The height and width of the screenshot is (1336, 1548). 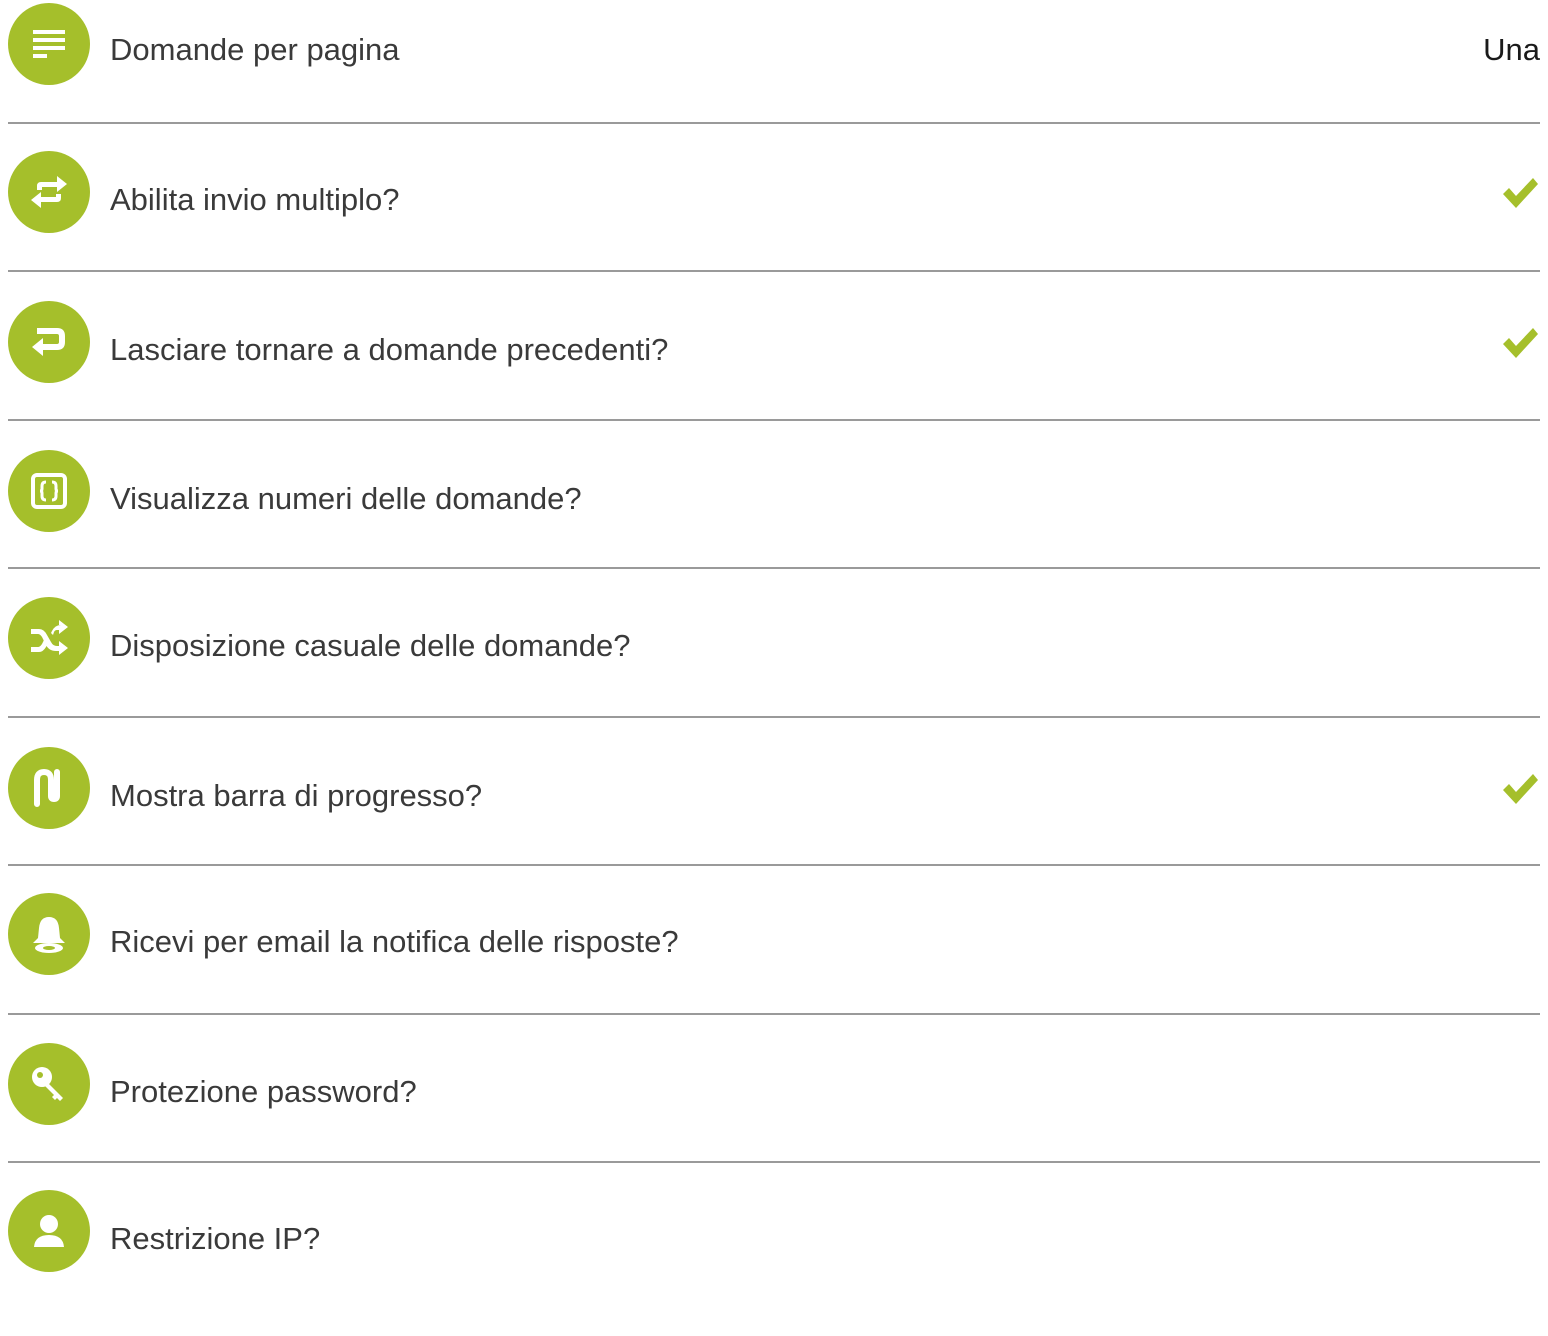 I want to click on bell-icon, so click(x=49, y=934).